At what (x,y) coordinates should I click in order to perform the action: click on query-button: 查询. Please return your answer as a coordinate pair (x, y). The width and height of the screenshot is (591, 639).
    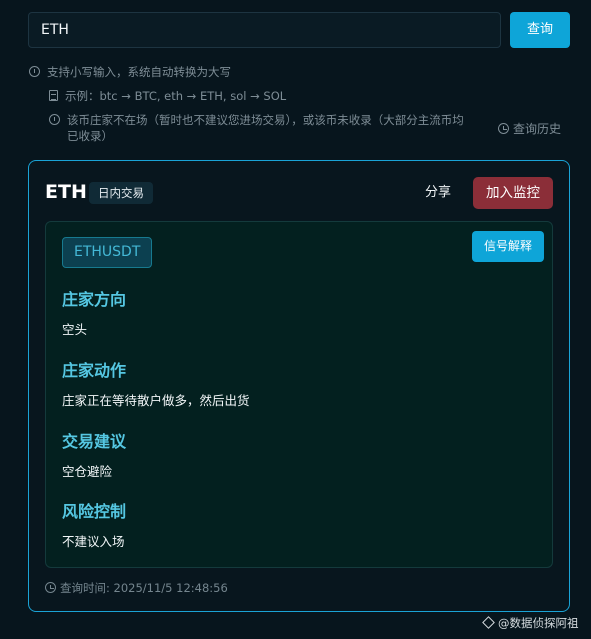
    Looking at the image, I should click on (540, 30).